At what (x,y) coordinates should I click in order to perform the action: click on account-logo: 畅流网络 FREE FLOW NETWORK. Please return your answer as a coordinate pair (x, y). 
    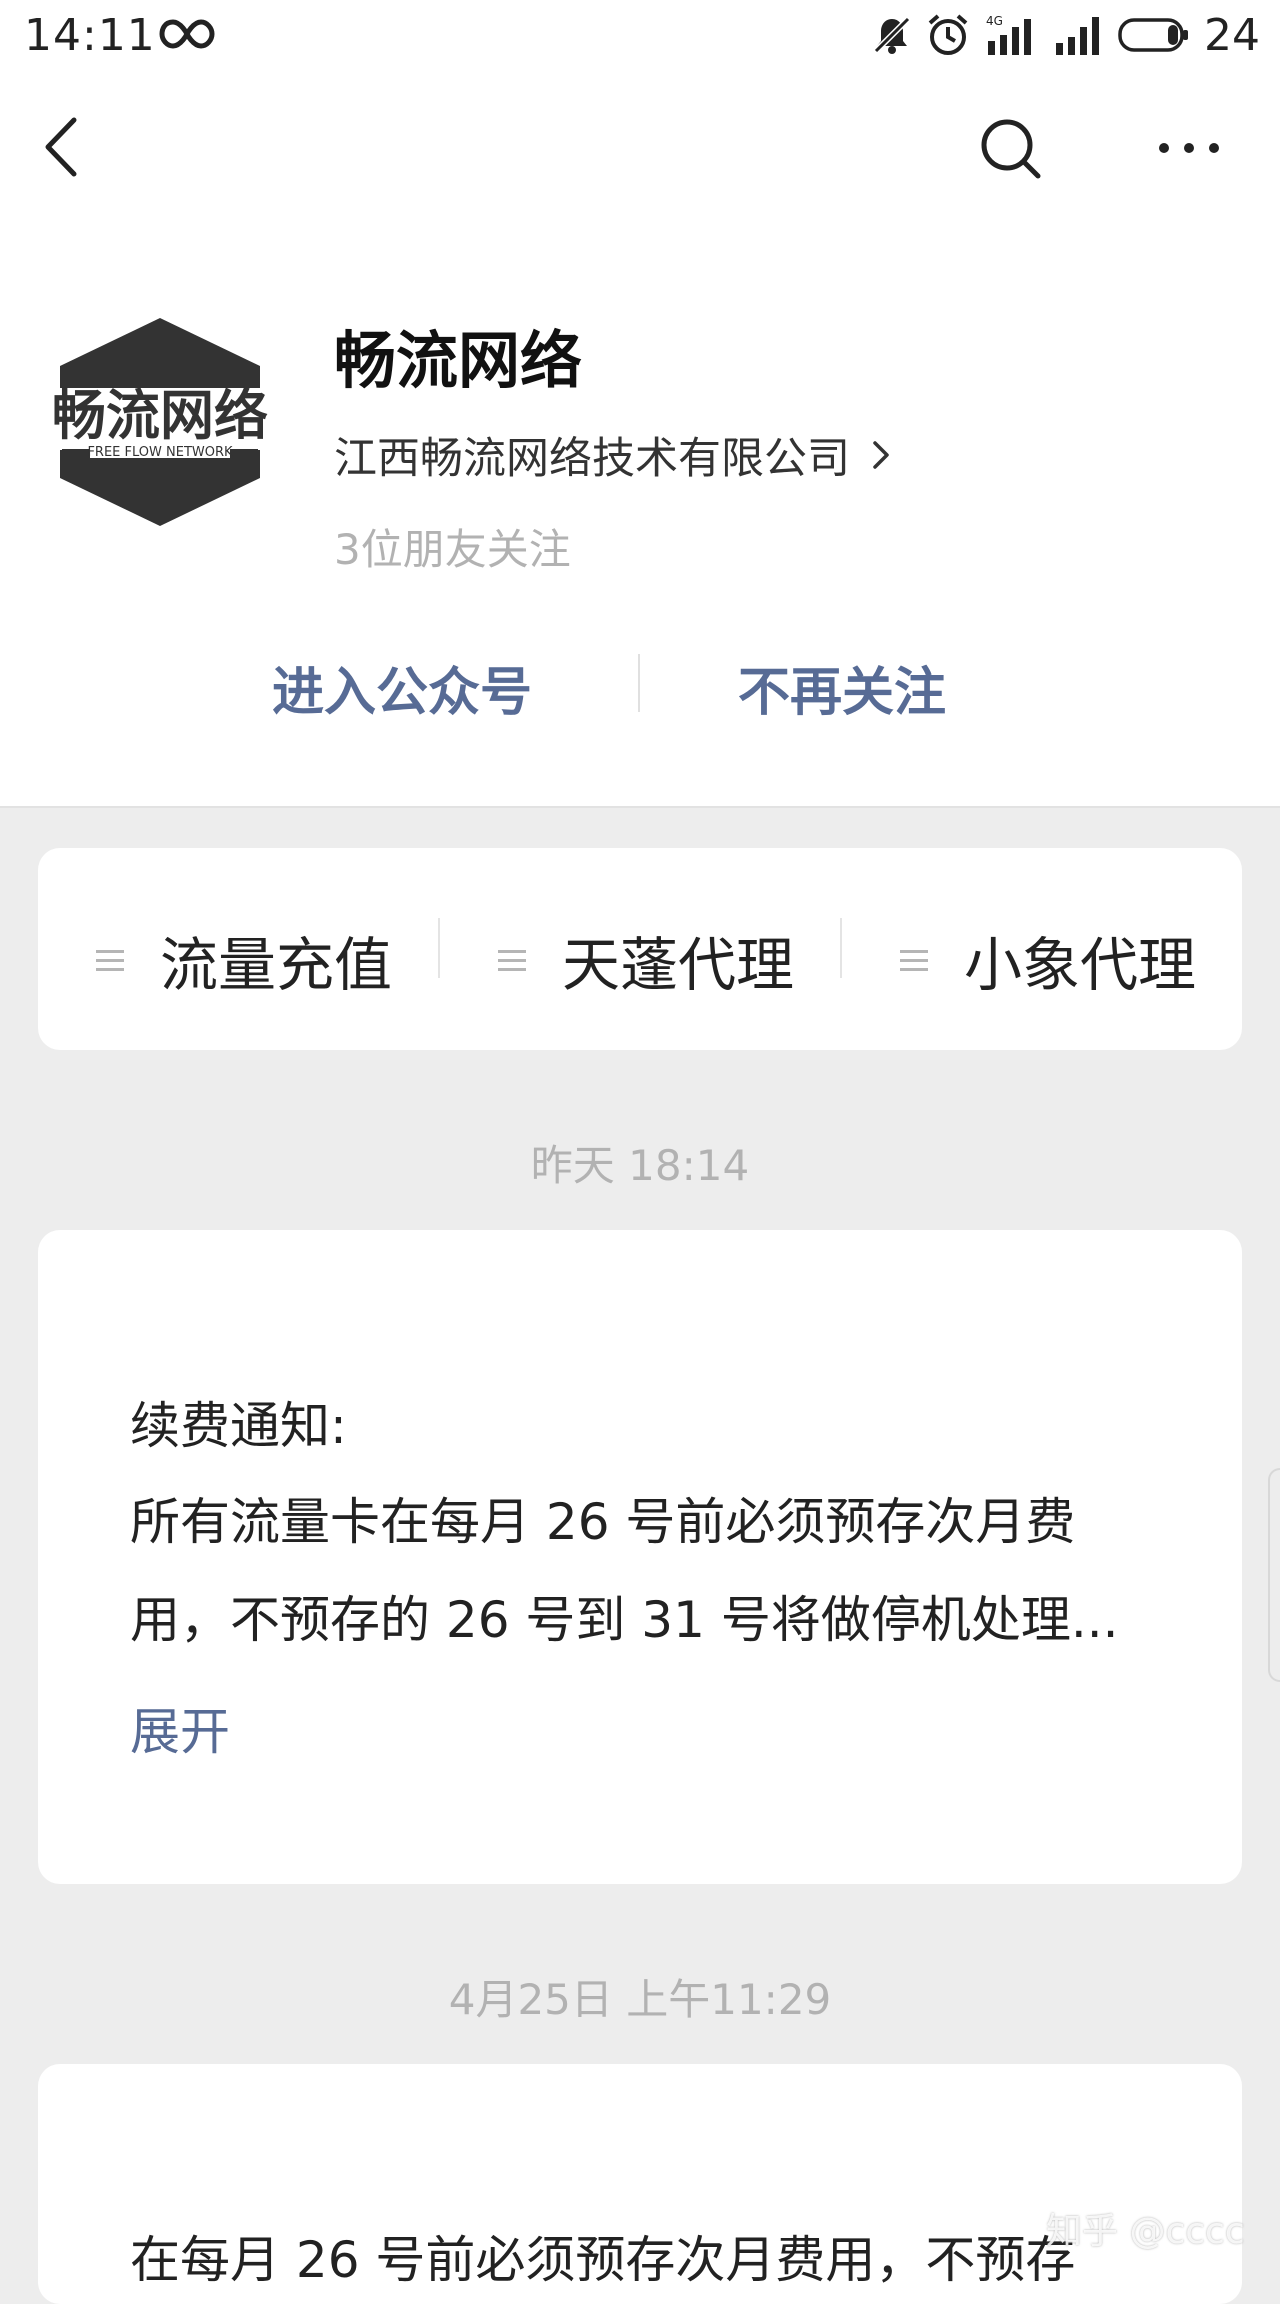
    Looking at the image, I should click on (160, 422).